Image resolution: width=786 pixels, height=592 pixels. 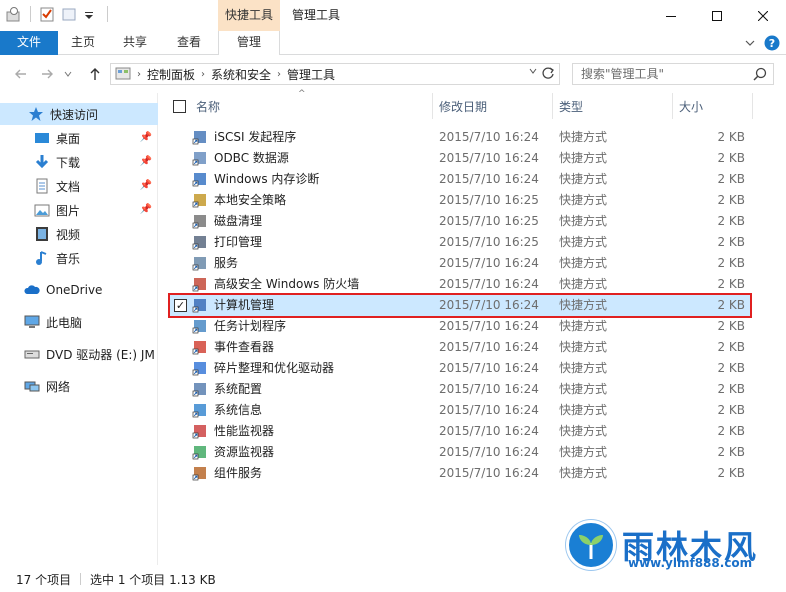 What do you see at coordinates (69, 14) in the screenshot?
I see `new-folder-icon` at bounding box center [69, 14].